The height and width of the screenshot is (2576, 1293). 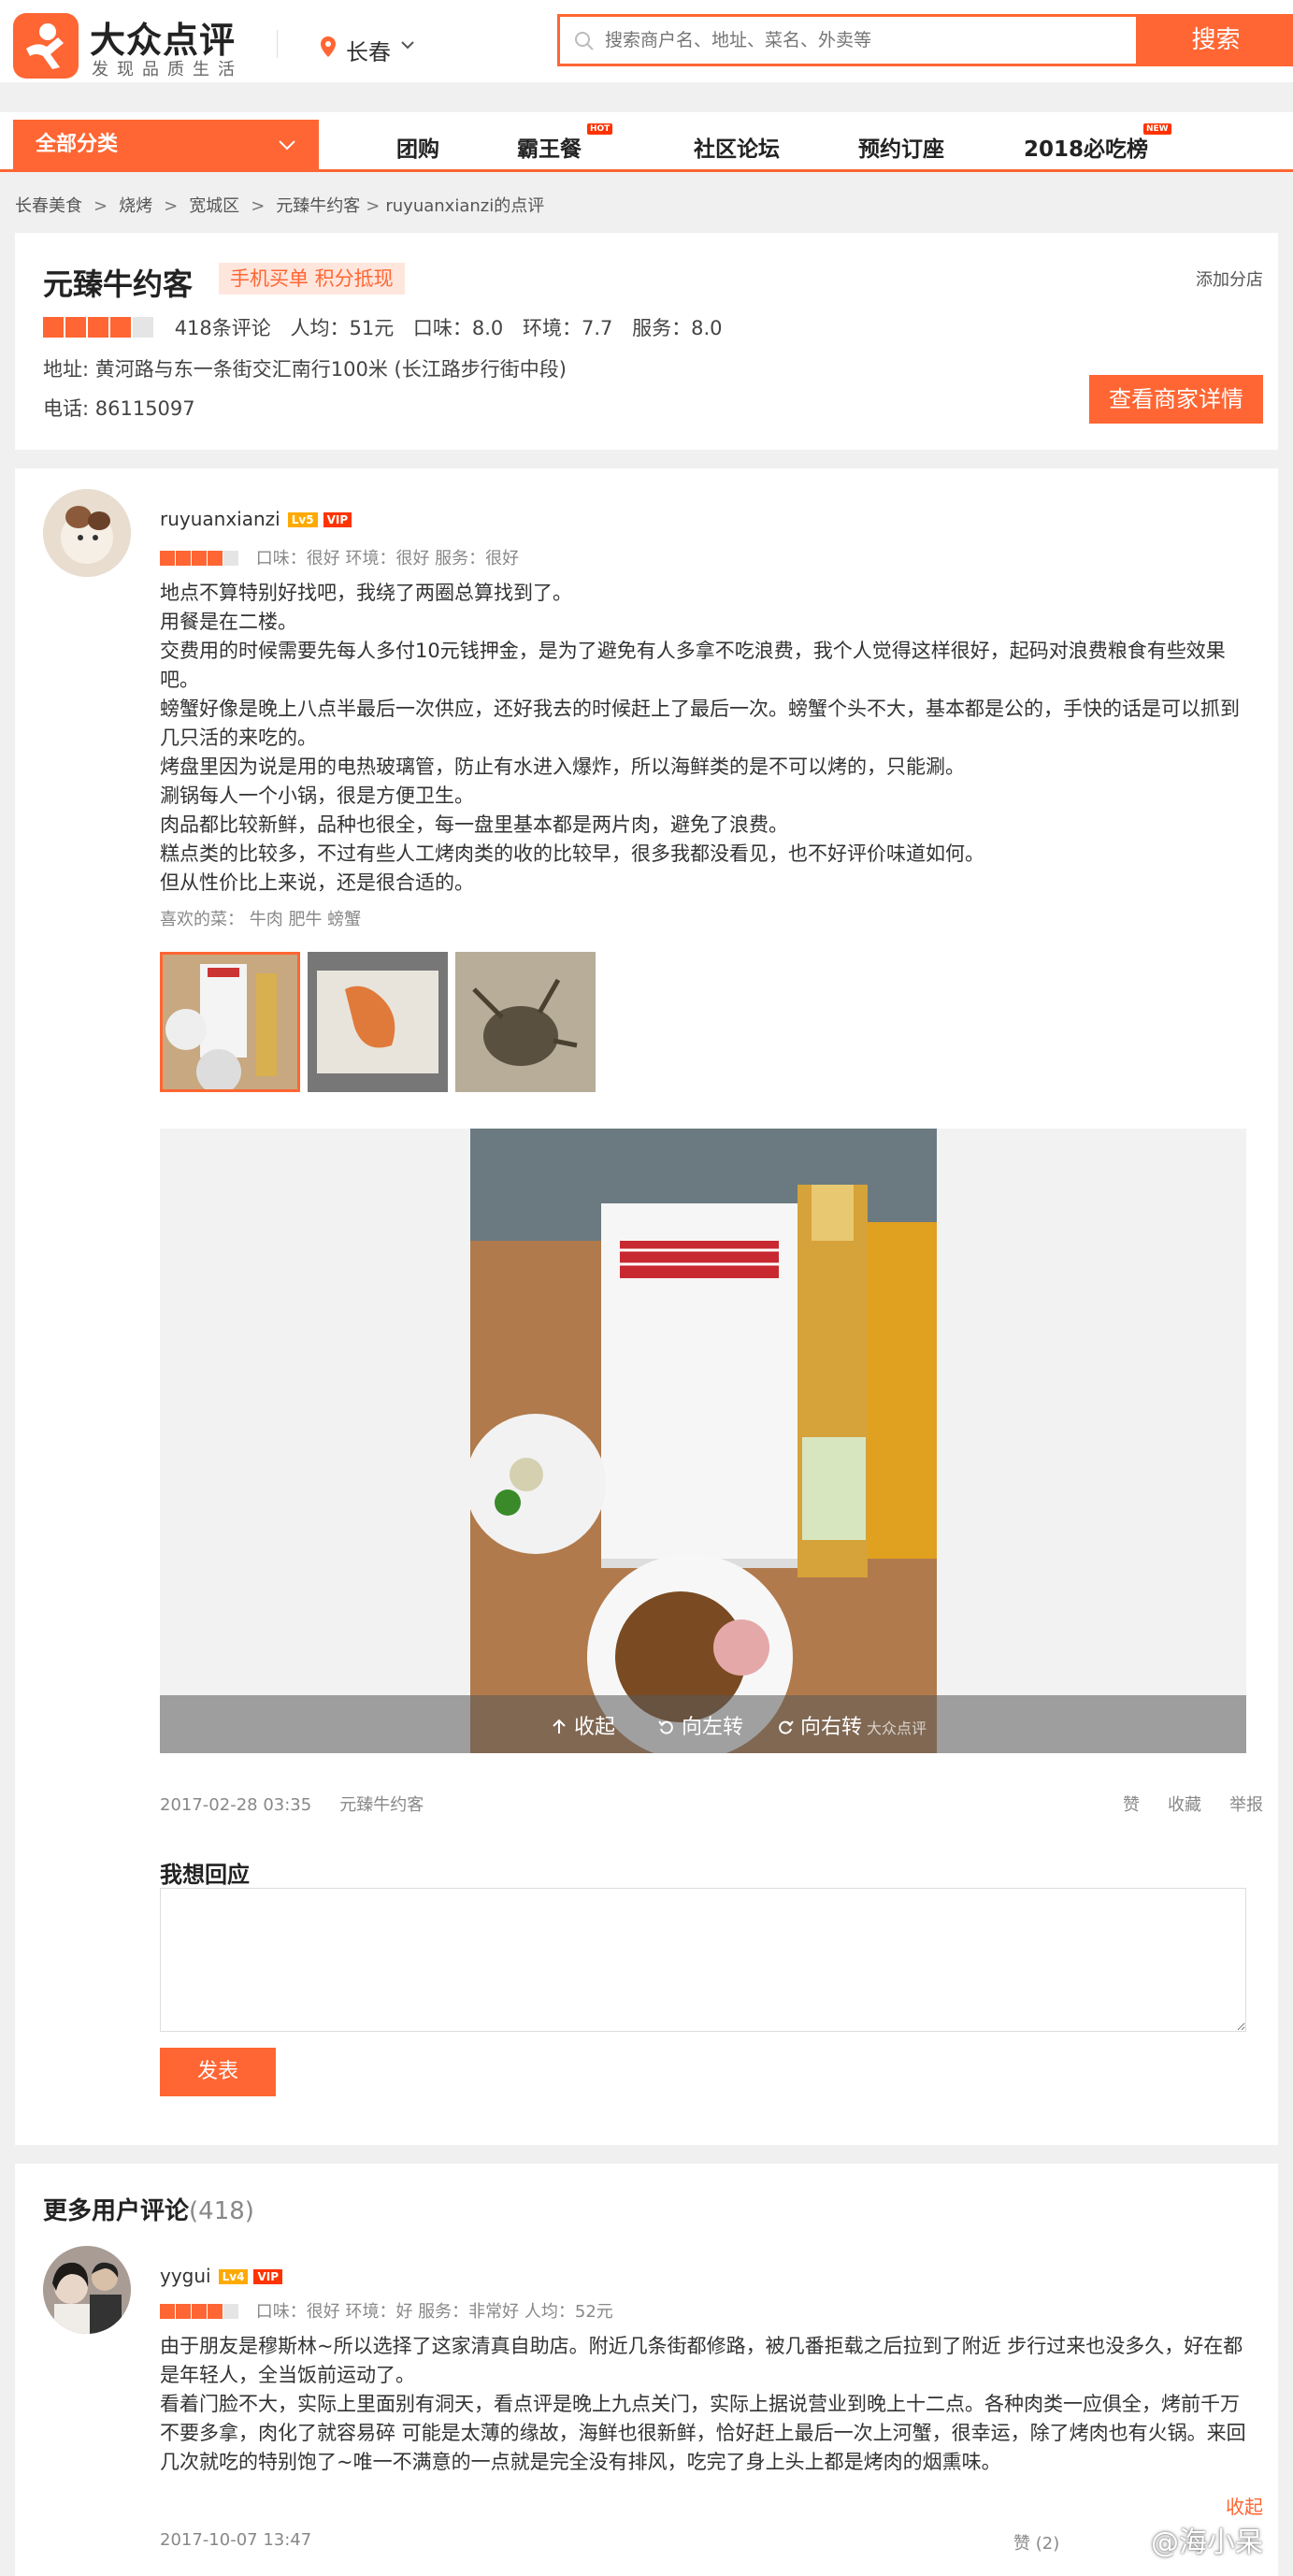 I want to click on liked-dishes: 喜欢的菜： 牛肉 肥牛 螃蟹, so click(x=261, y=920).